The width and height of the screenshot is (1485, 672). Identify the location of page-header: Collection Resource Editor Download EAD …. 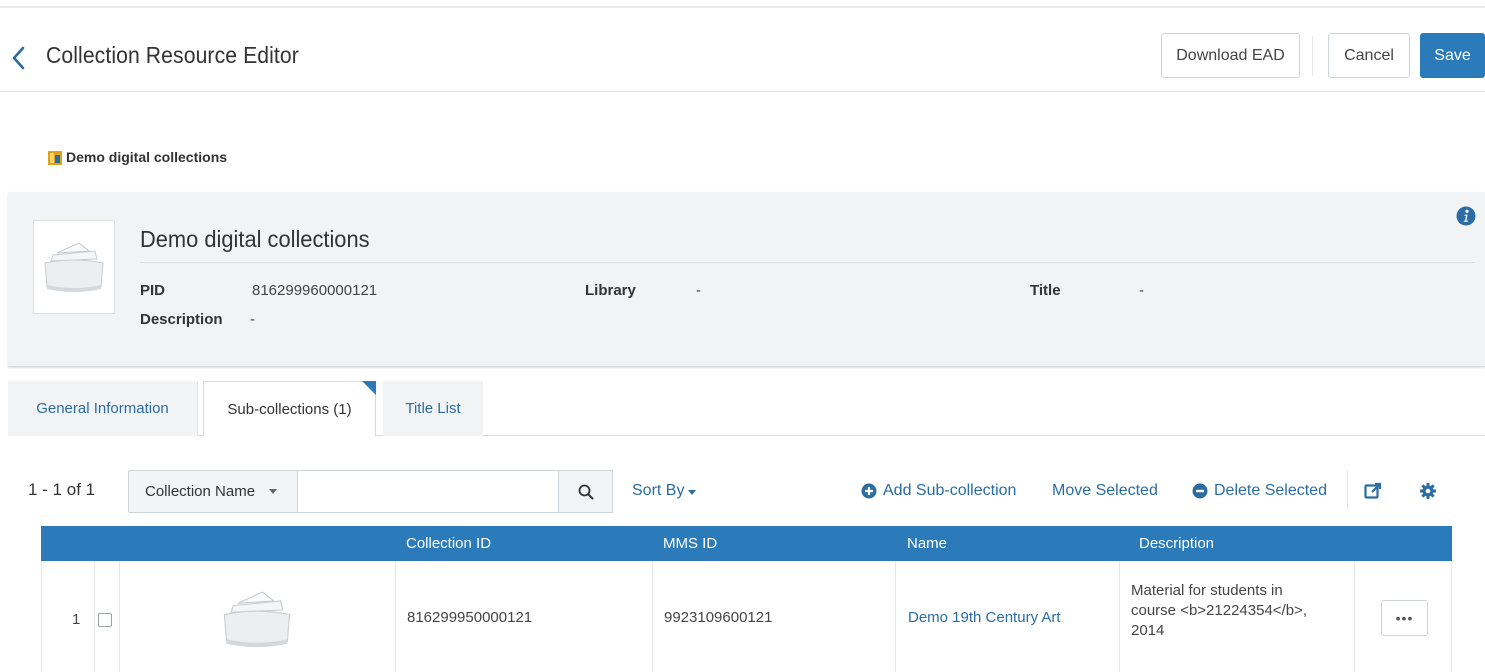
(742, 50).